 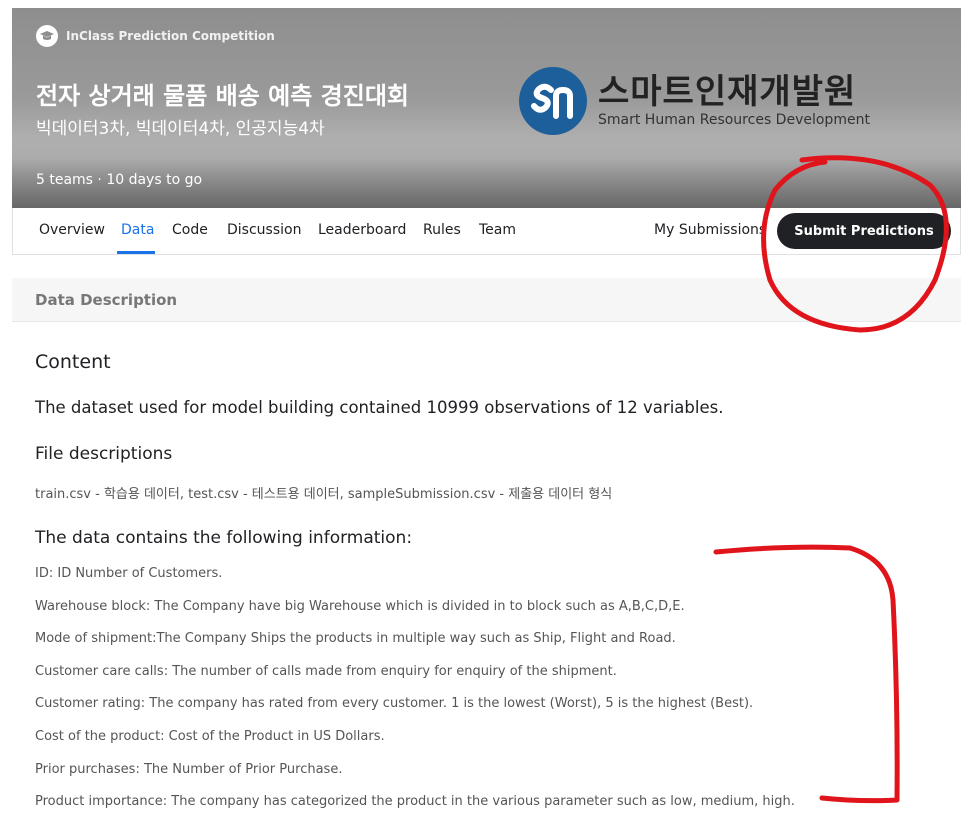 I want to click on organizer-name-ko: 스마트인재개발원, so click(x=727, y=92).